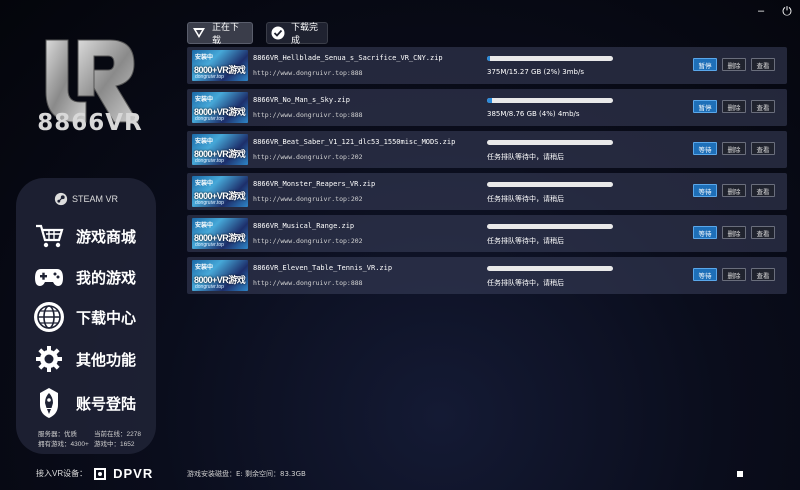  Describe the element at coordinates (199, 33) in the screenshot. I see `download-arrow-icon` at that location.